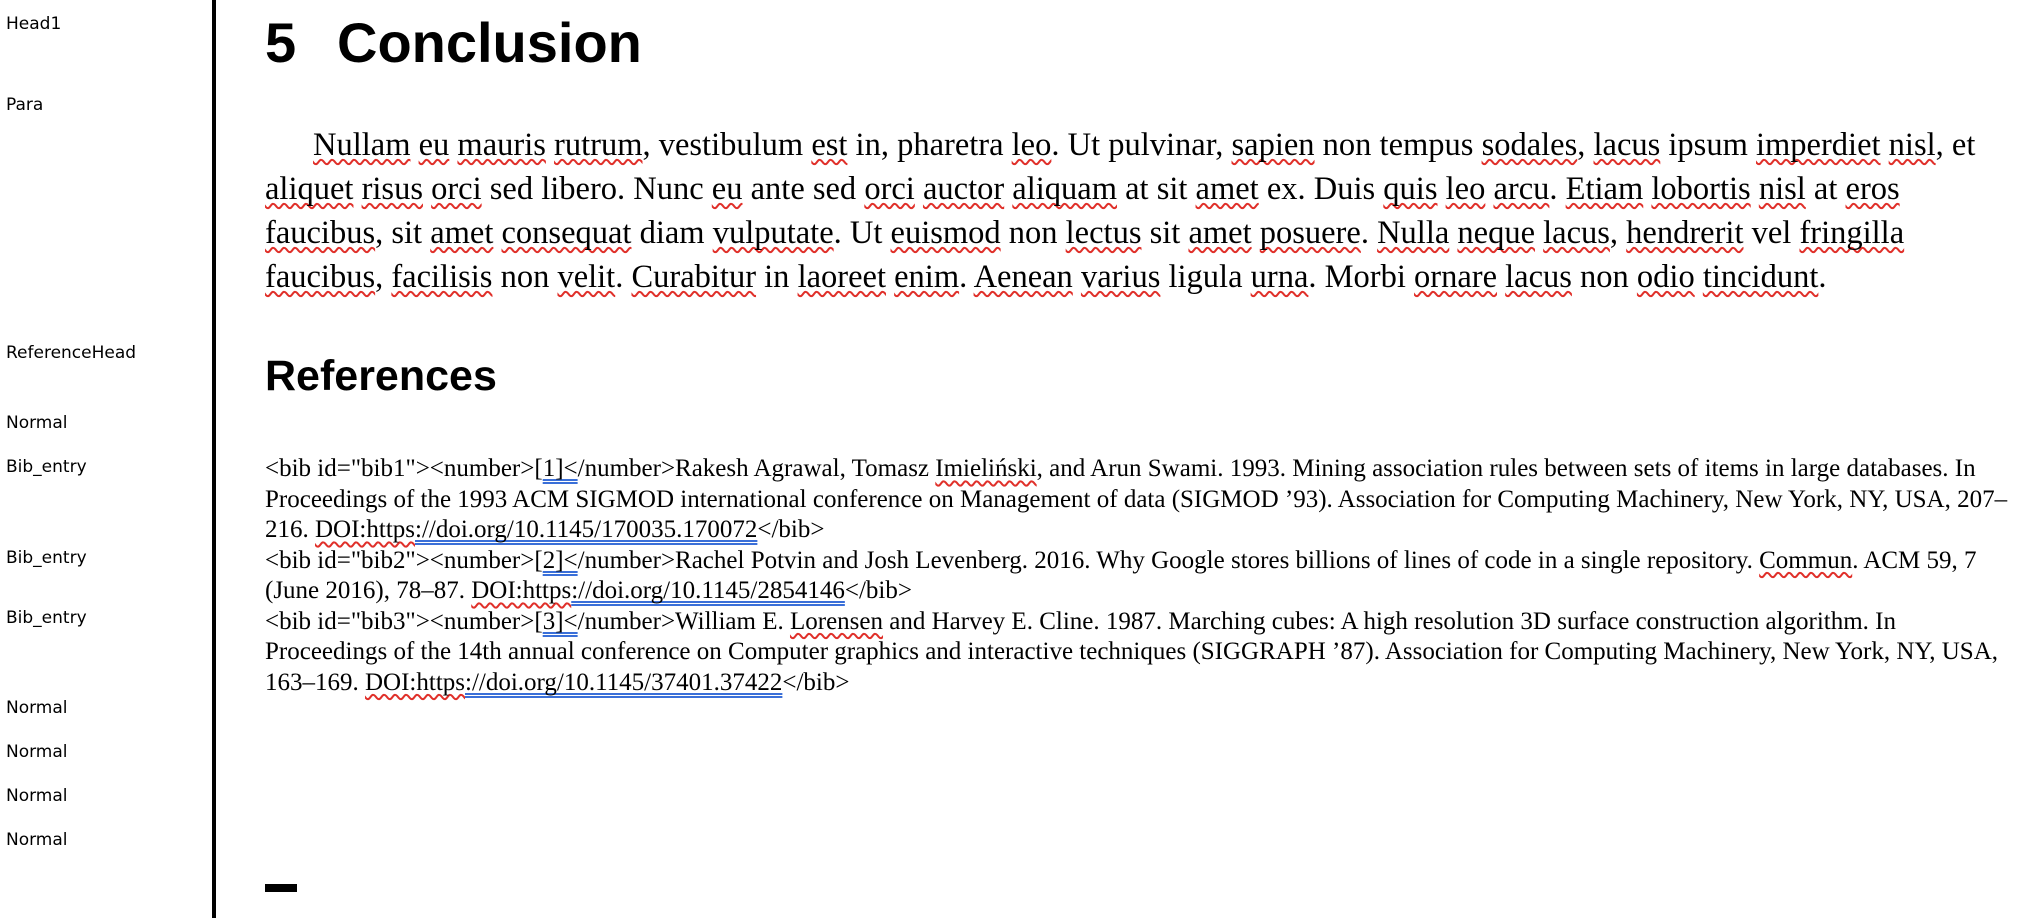 The width and height of the screenshot is (2030, 918). I want to click on spelling-error-word: auctor, so click(963, 189).